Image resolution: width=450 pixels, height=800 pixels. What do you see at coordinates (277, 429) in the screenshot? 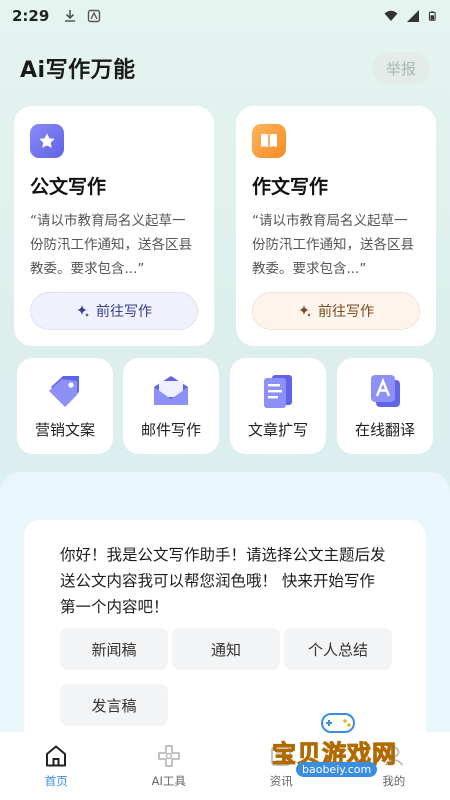
I see `tool-label: 文章扩写` at bounding box center [277, 429].